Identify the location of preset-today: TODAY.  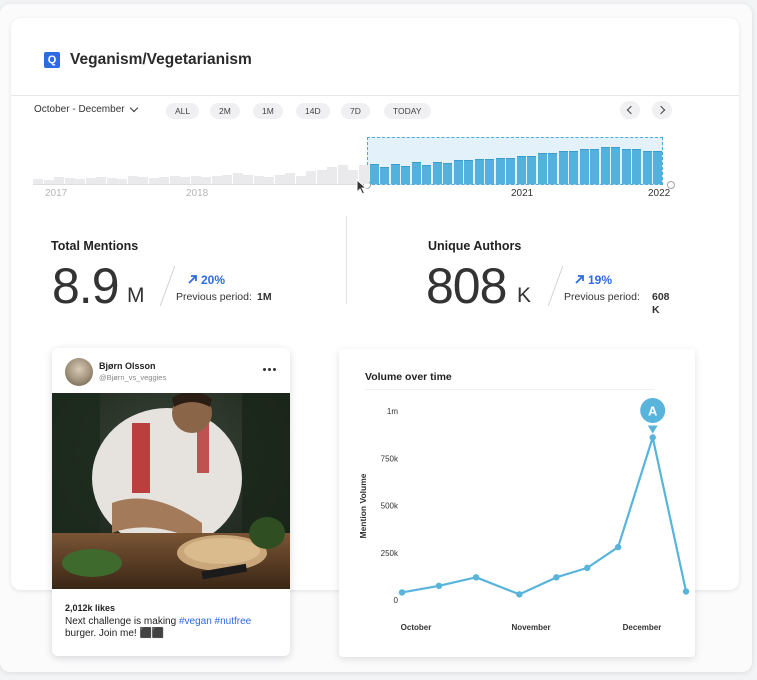
(407, 111).